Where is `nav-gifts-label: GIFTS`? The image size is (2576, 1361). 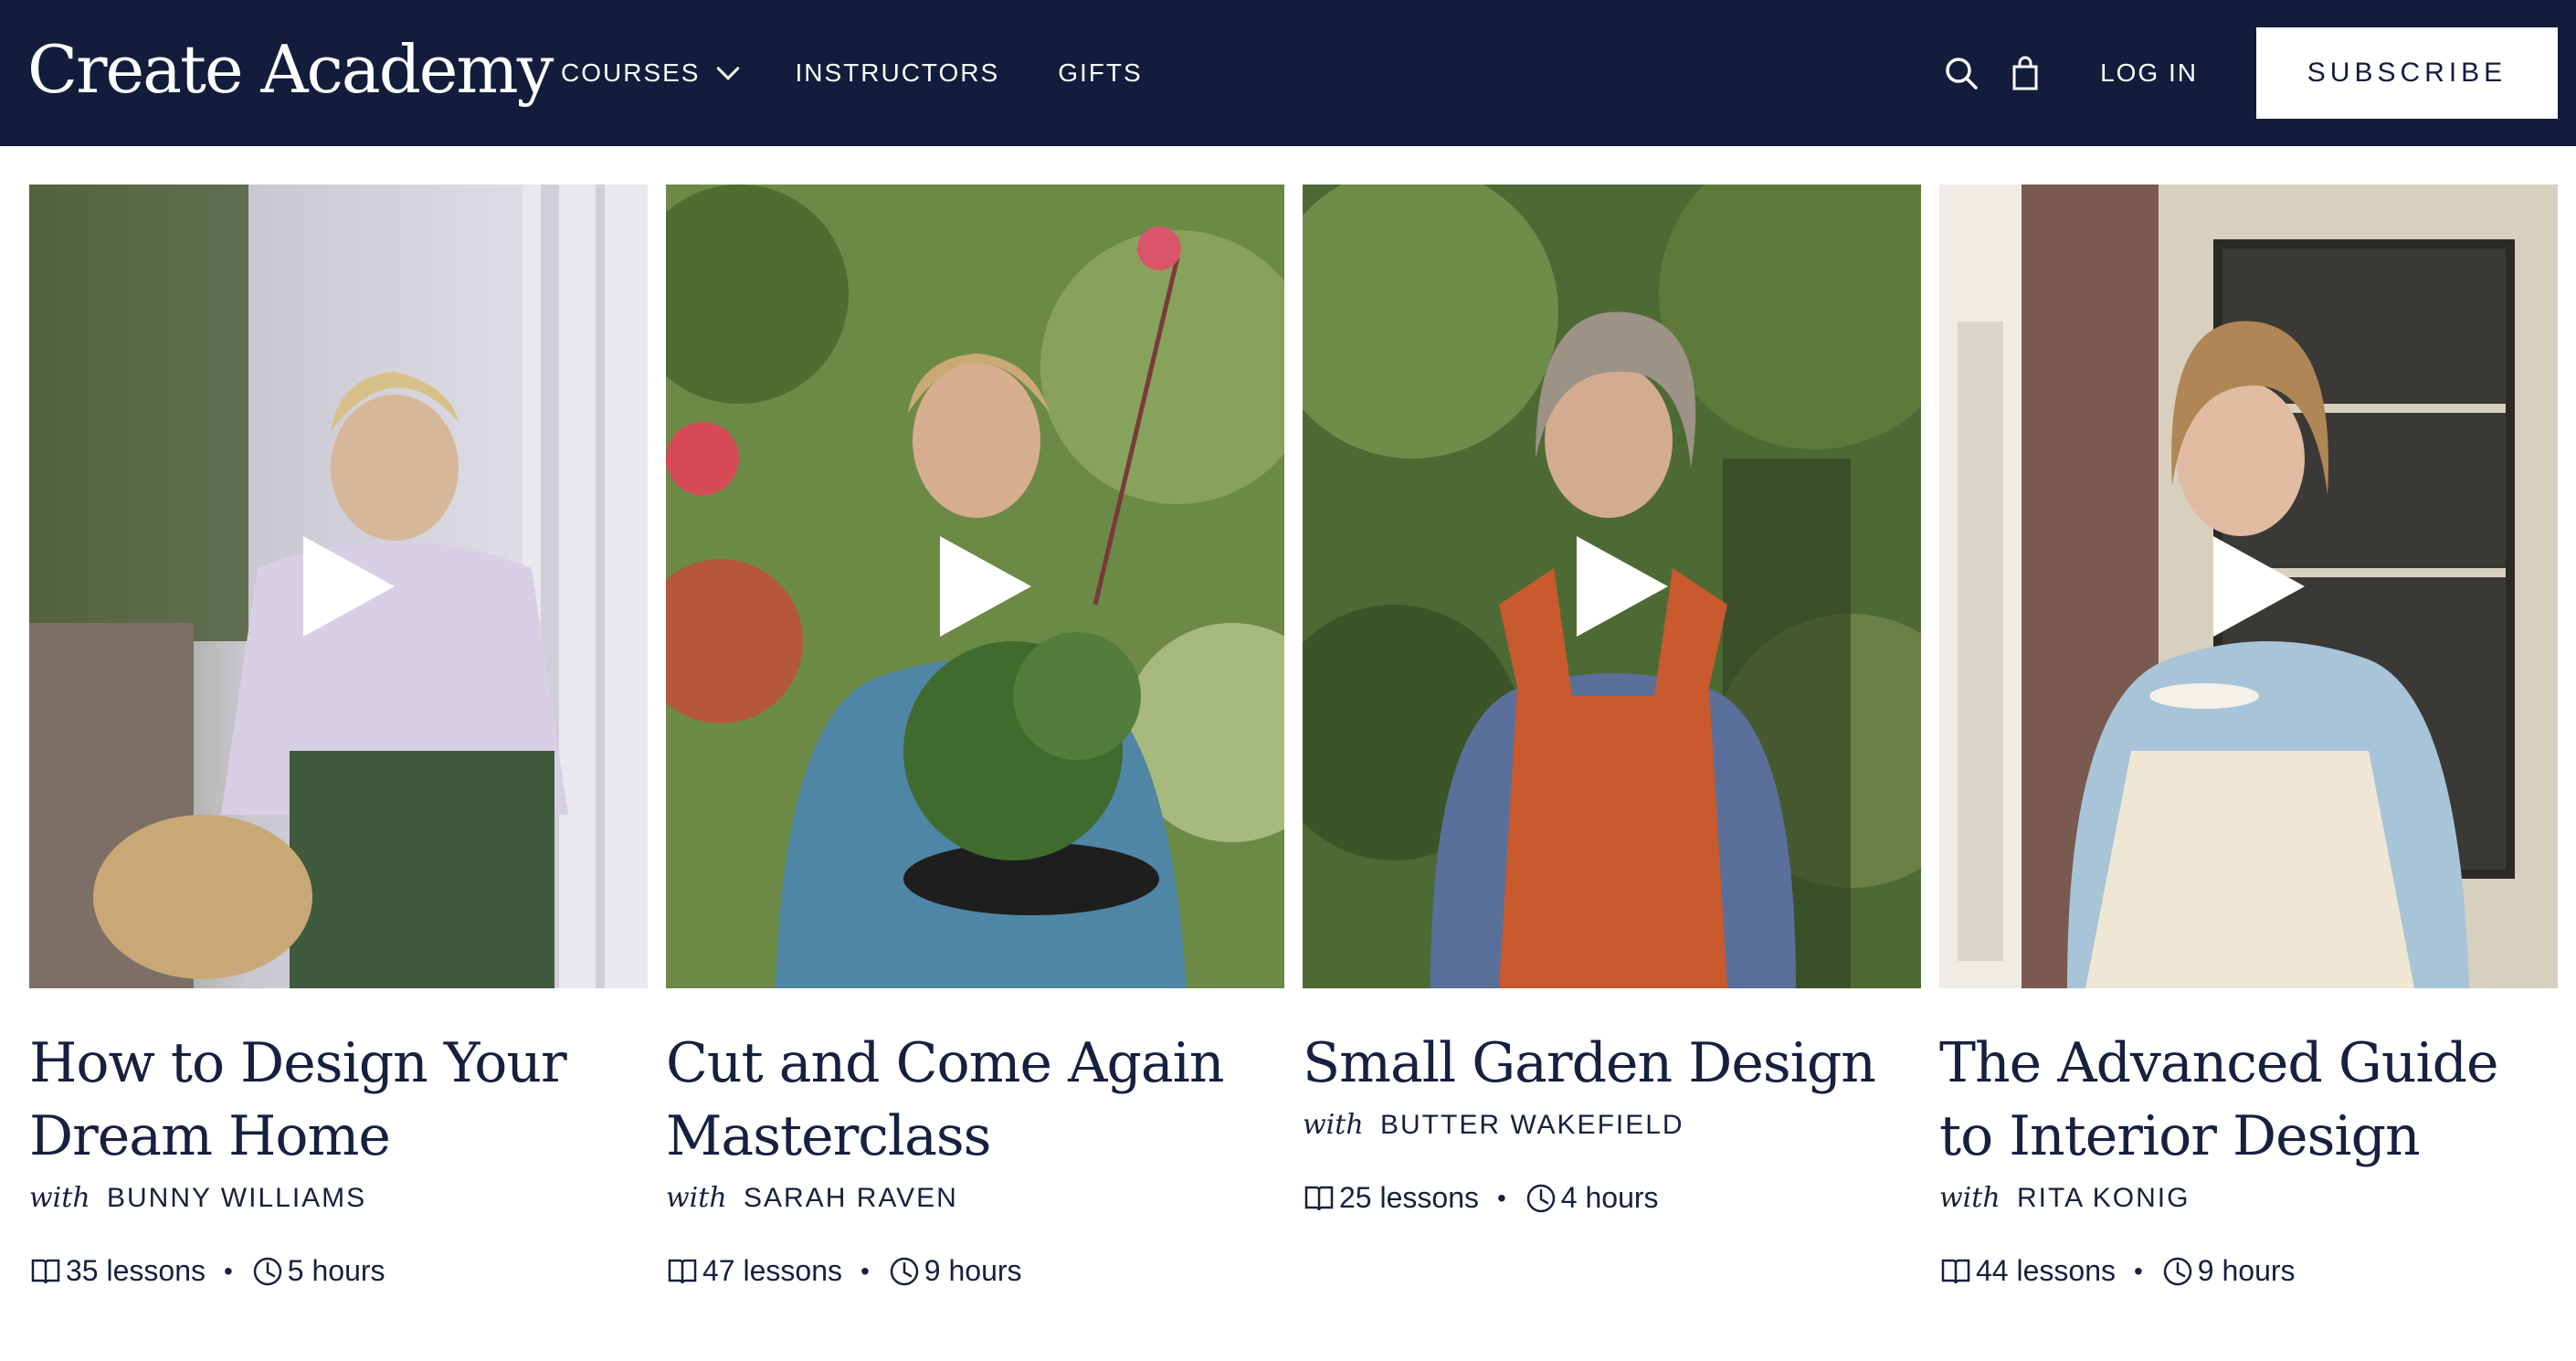 nav-gifts-label: GIFTS is located at coordinates (1100, 73).